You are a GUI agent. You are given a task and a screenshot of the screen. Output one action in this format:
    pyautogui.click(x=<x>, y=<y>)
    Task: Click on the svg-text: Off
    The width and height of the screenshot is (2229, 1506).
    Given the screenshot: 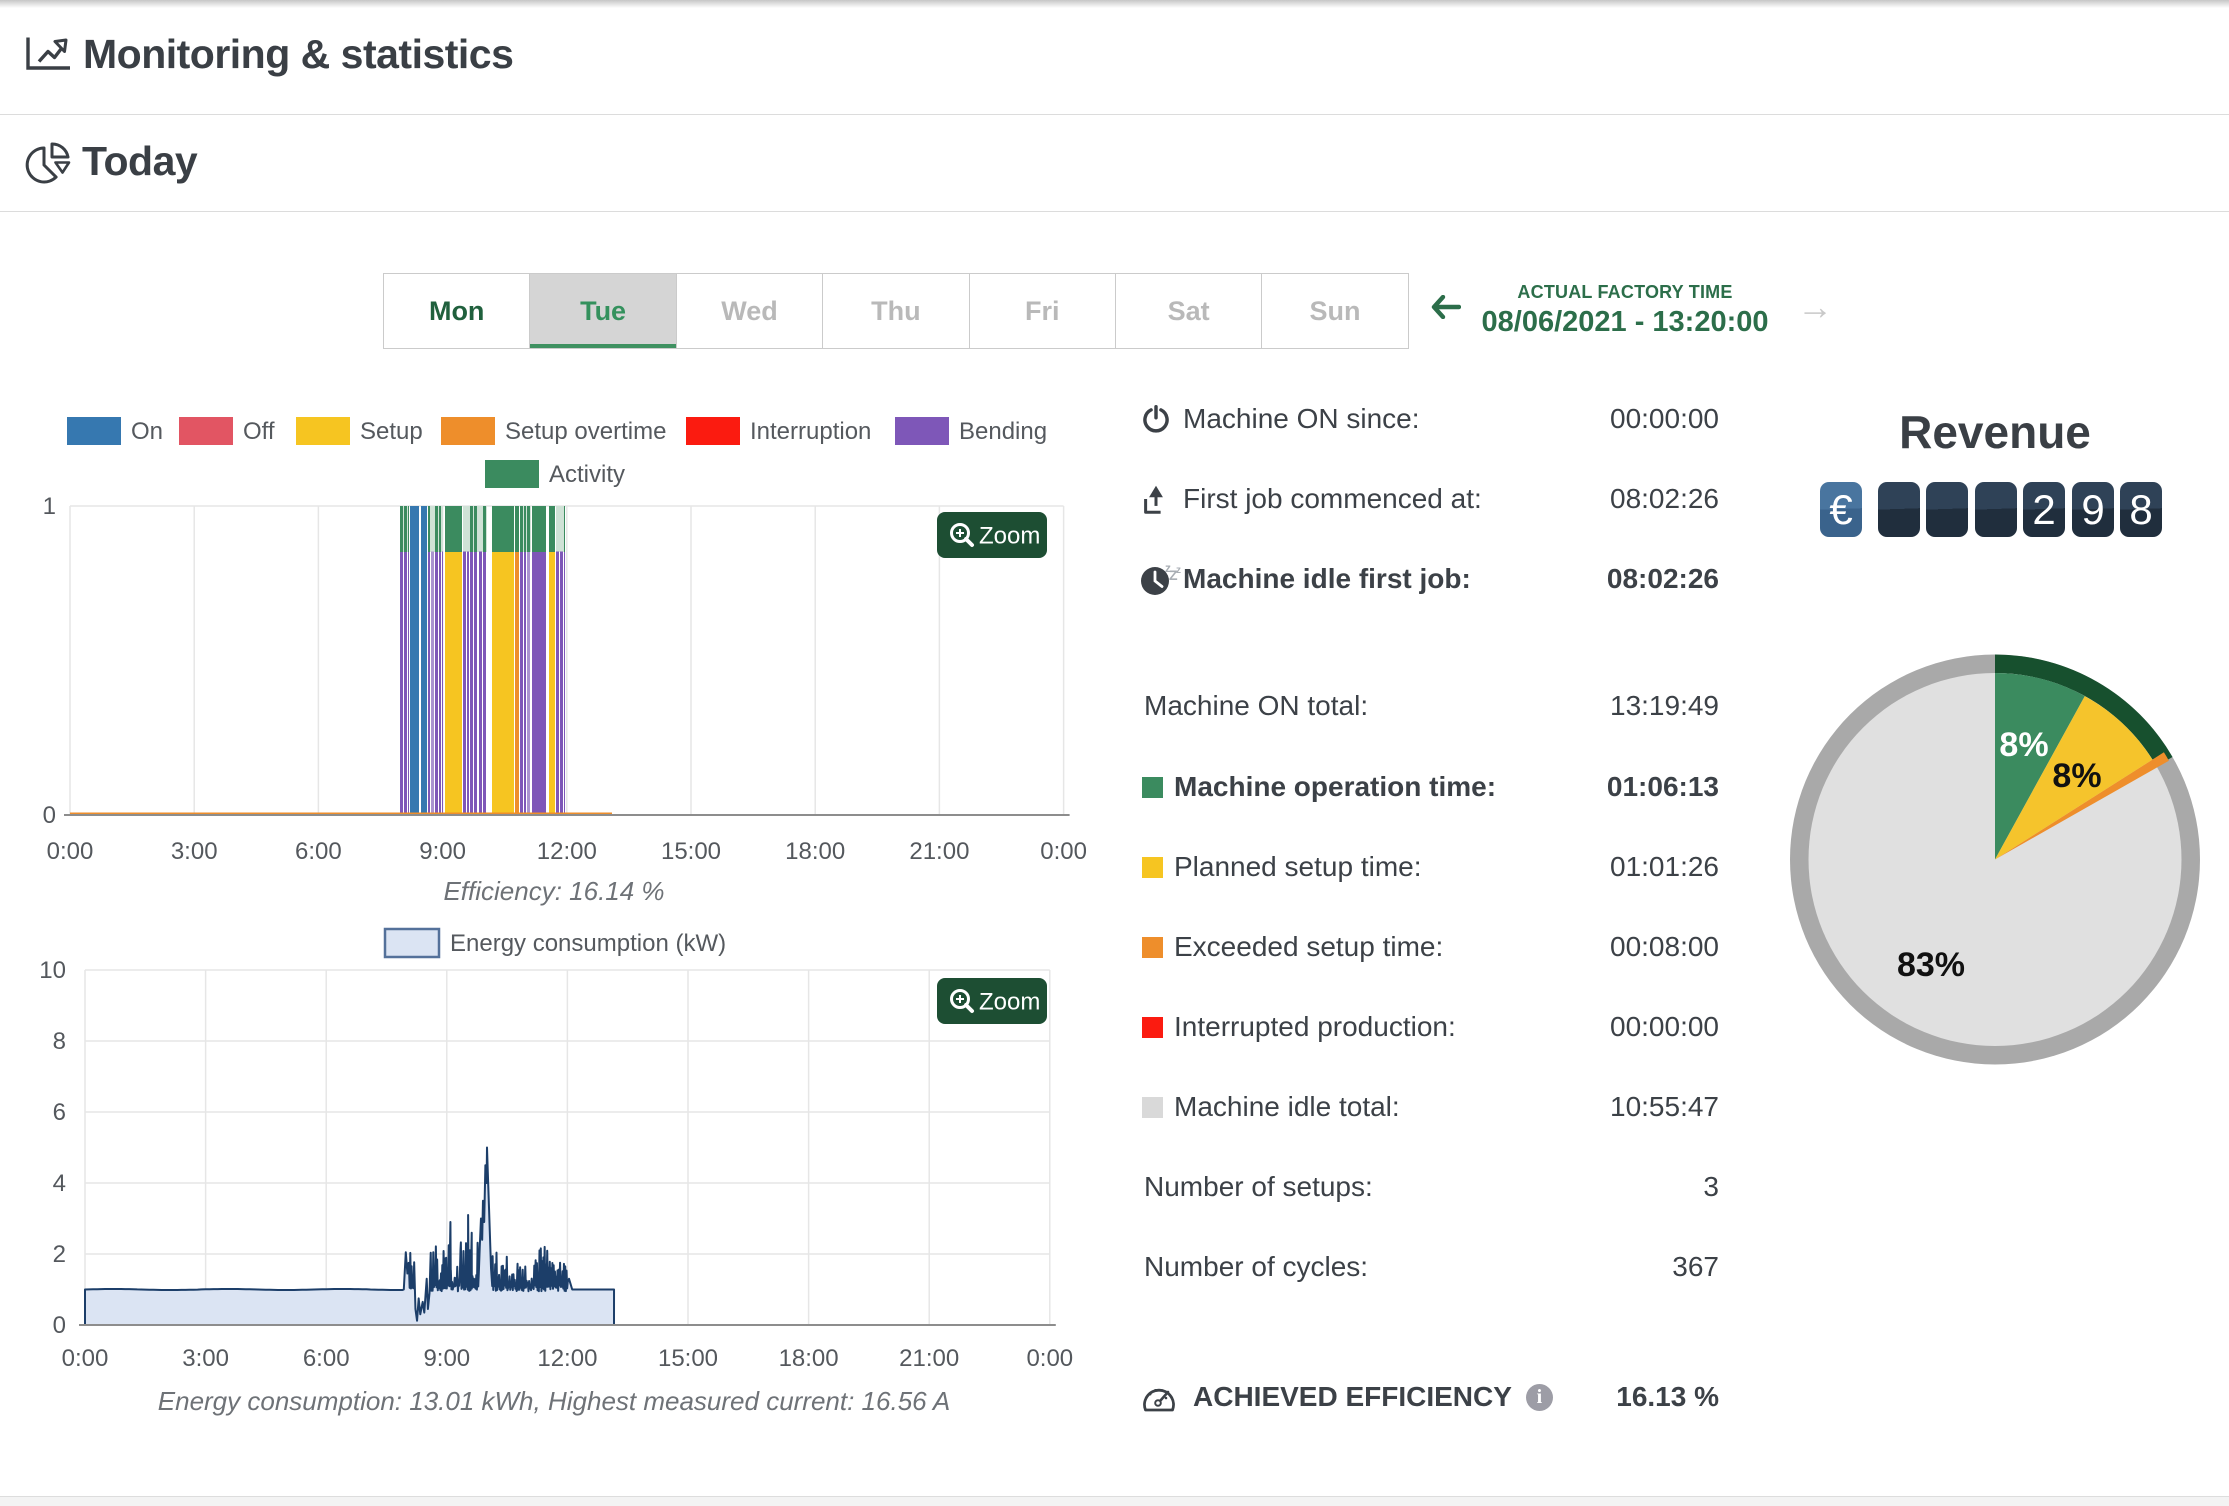 What is the action you would take?
    pyautogui.click(x=259, y=431)
    